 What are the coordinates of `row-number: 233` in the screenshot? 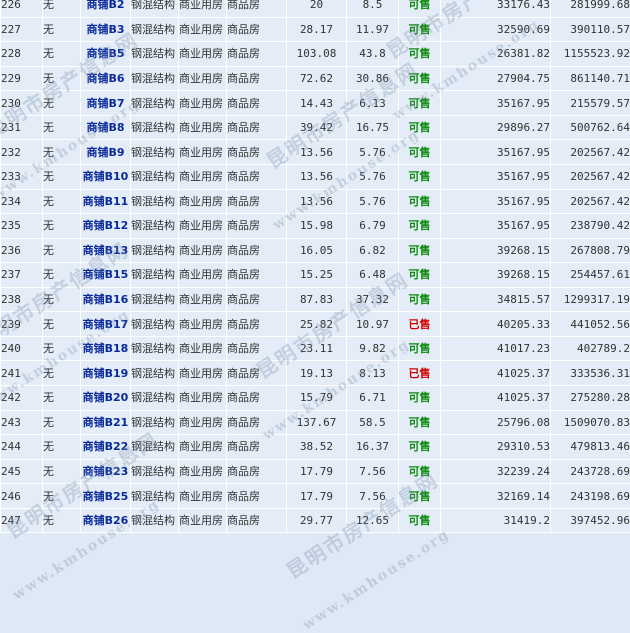 It's located at (22, 176).